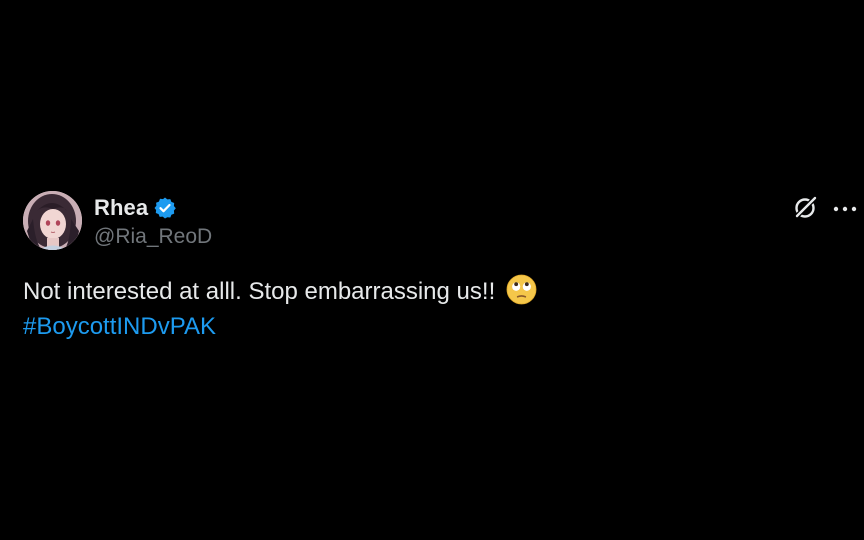 This screenshot has width=864, height=540. What do you see at coordinates (825, 208) in the screenshot?
I see `tweet-actions` at bounding box center [825, 208].